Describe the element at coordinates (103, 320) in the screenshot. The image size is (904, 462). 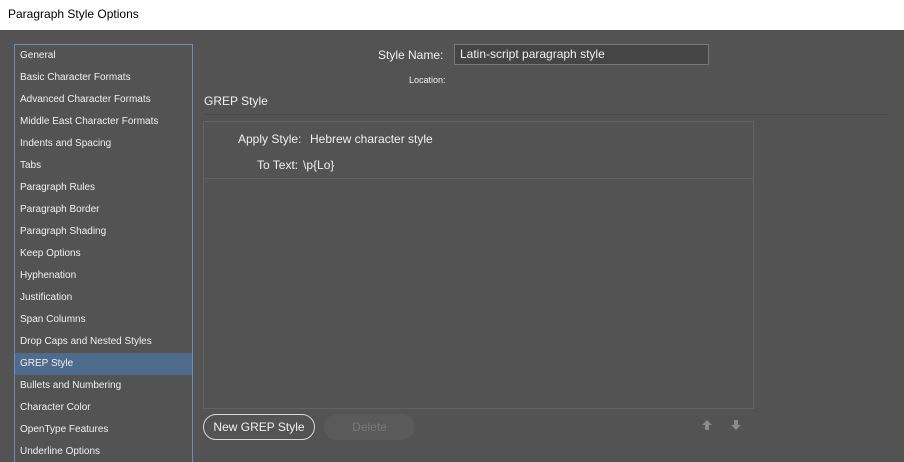
I see `sidebar-item-span-columns: Span Columns` at that location.